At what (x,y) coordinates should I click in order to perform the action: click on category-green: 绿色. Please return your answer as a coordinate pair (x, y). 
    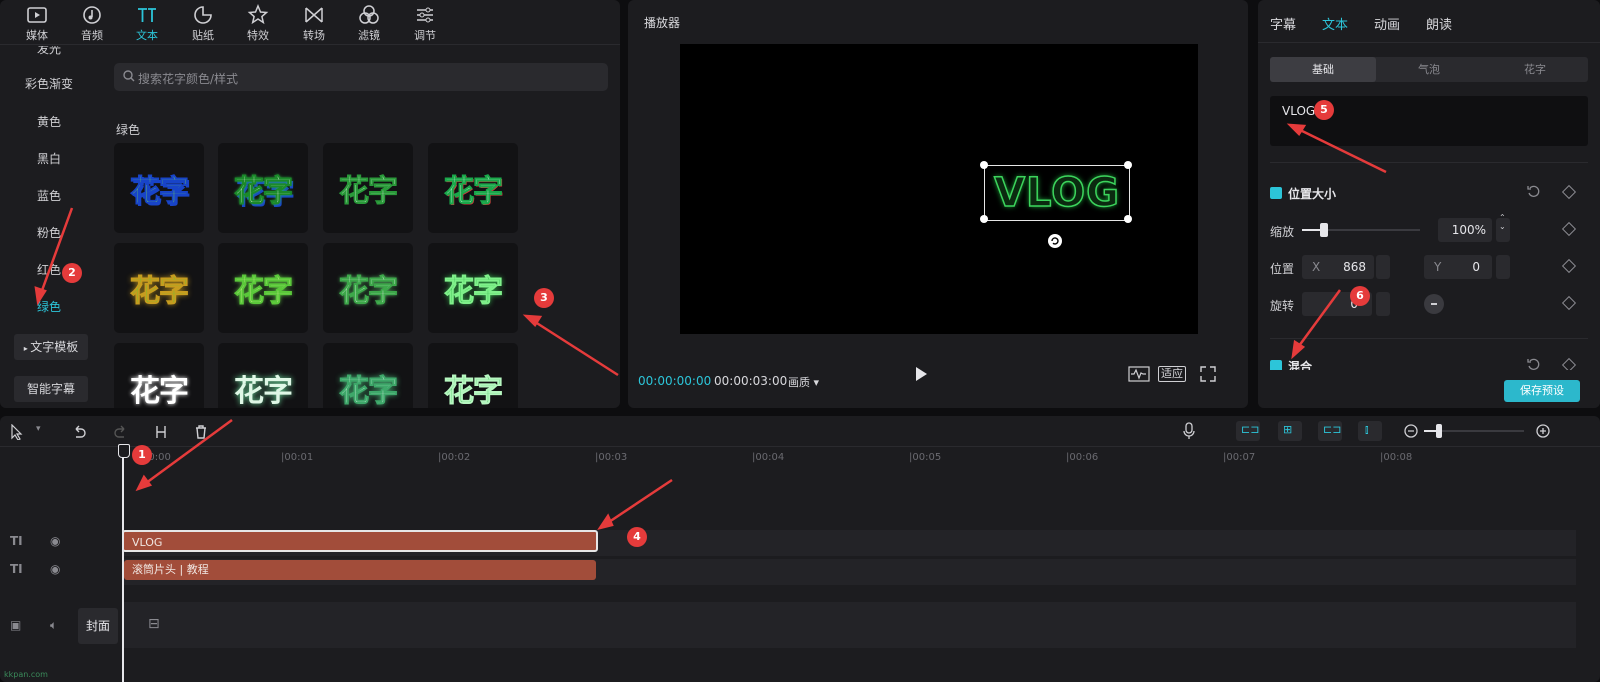
    Looking at the image, I should click on (49, 306).